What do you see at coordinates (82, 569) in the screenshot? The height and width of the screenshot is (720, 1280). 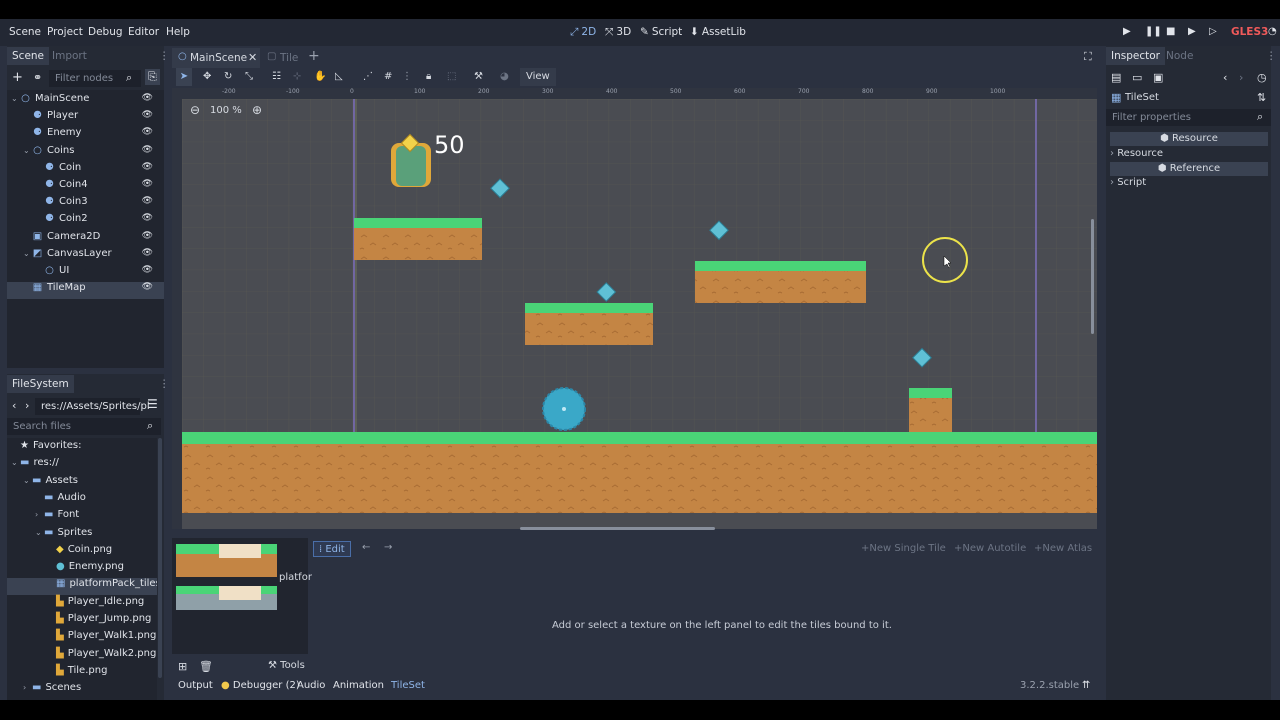 I see `file-tree-item: ● Enemy.png` at bounding box center [82, 569].